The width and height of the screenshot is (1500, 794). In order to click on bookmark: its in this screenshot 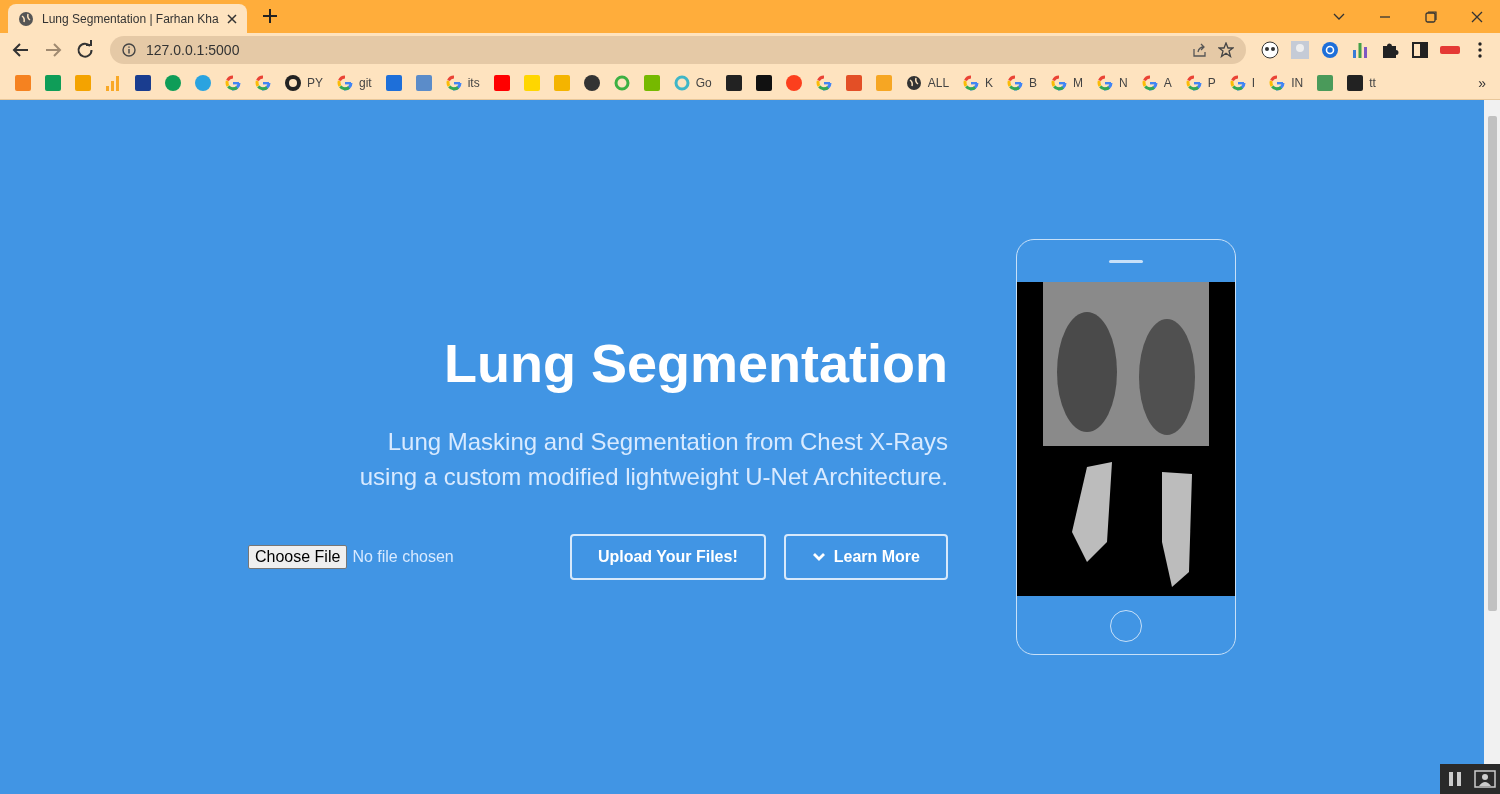, I will do `click(462, 83)`.